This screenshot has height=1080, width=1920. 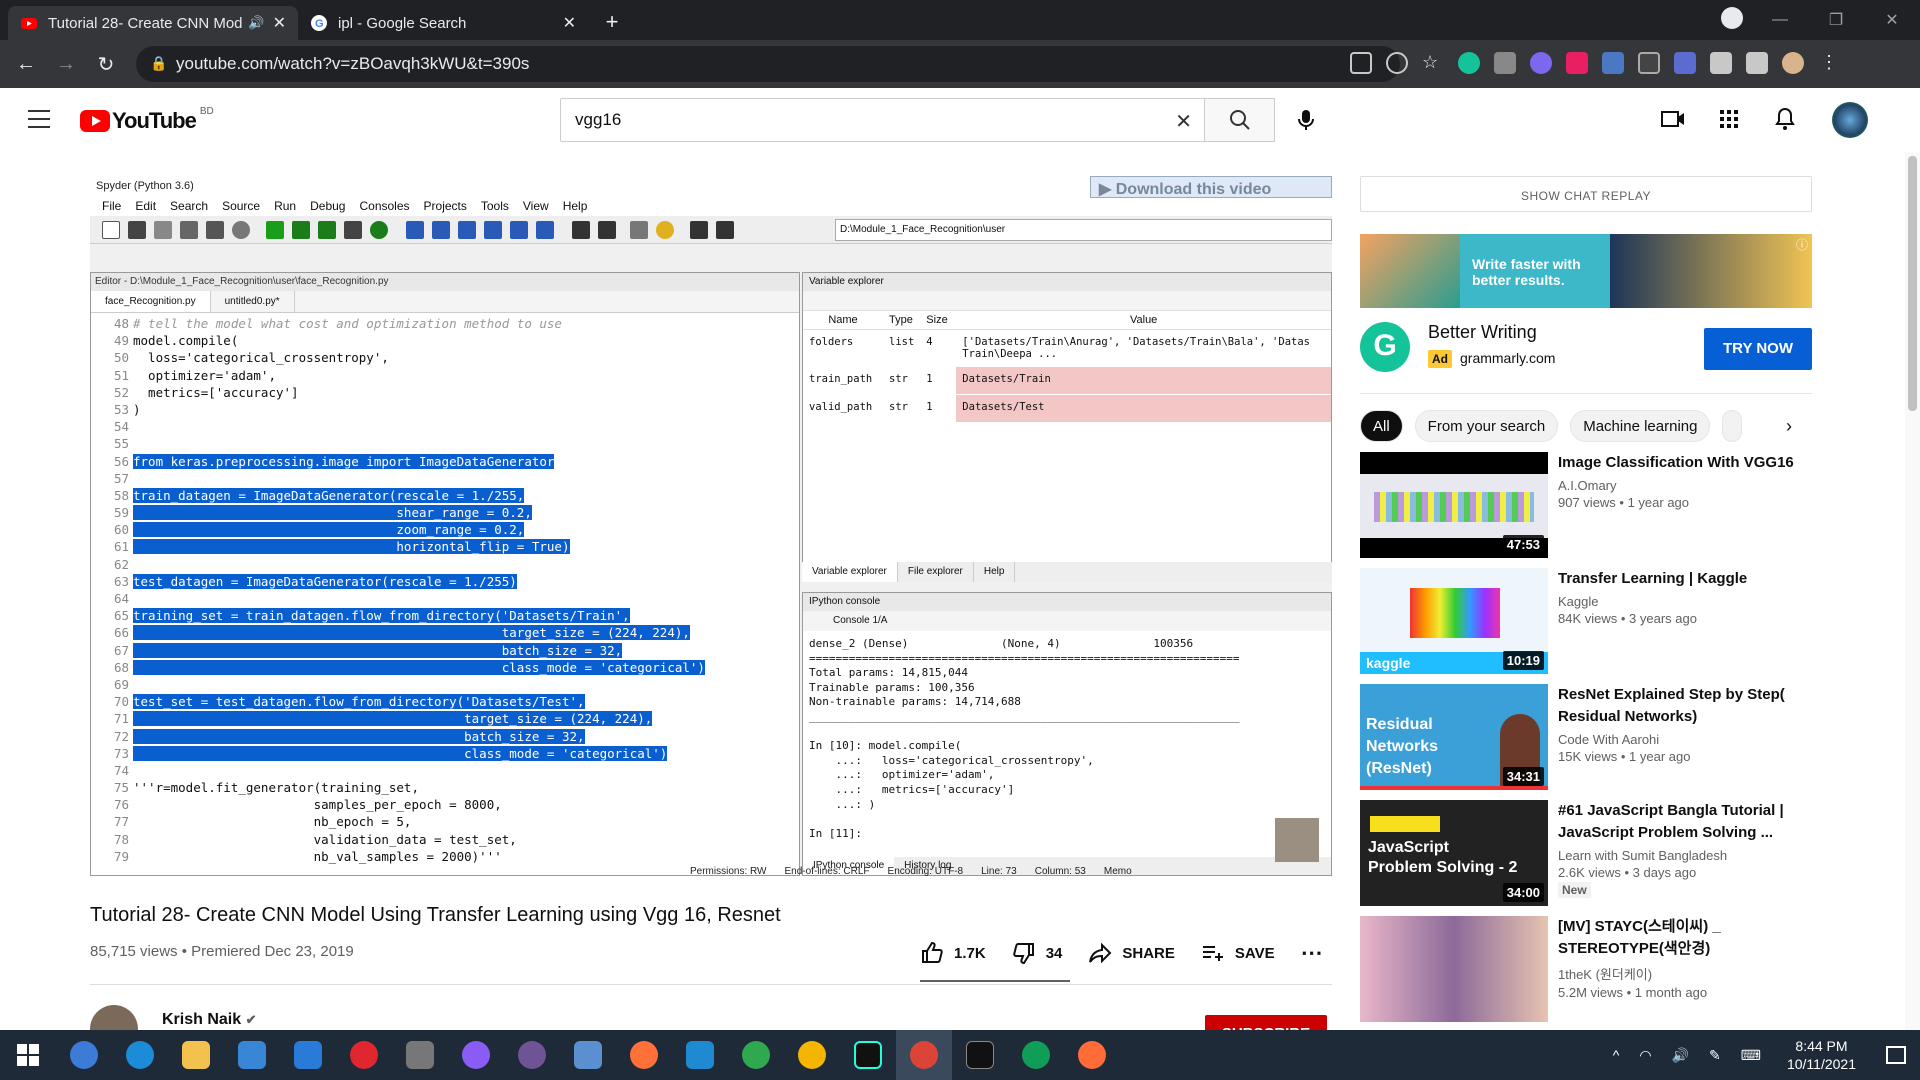 I want to click on show-chat-replay-button: SHOW CHAT REPLAY, so click(x=1586, y=194).